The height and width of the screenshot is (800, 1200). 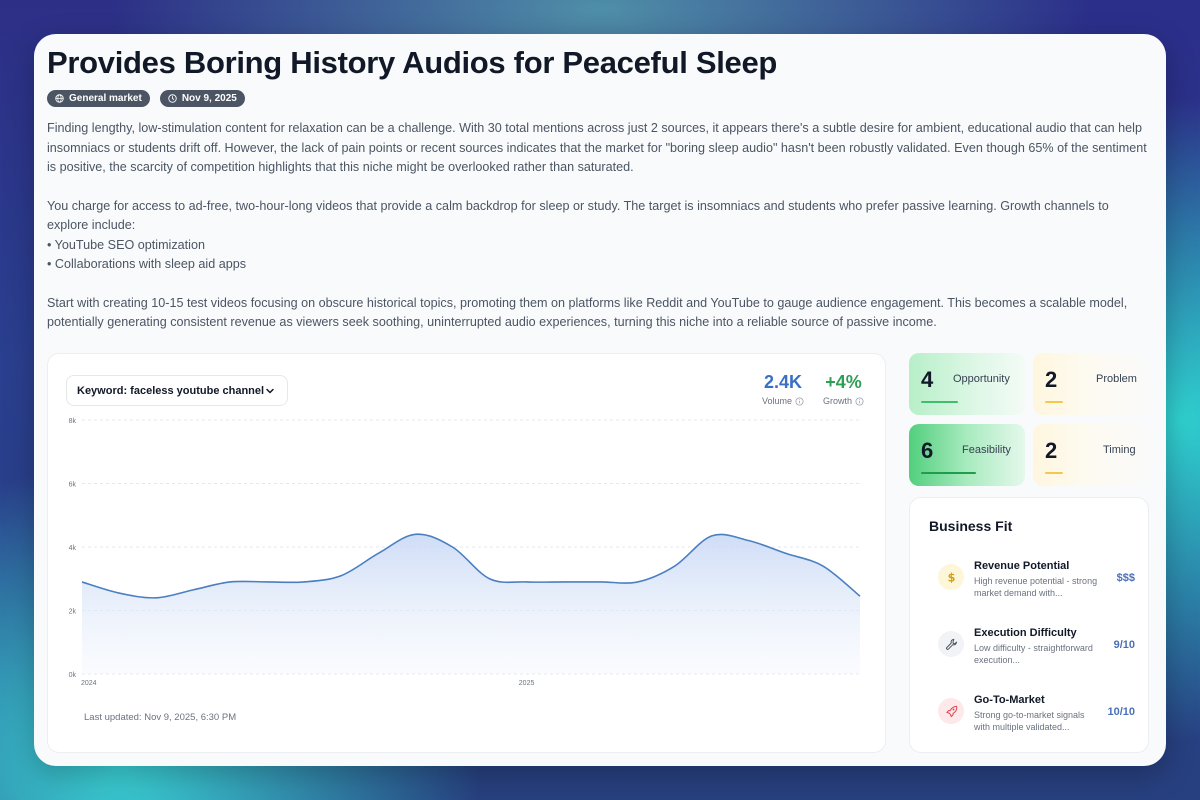 What do you see at coordinates (1025, 633) in the screenshot?
I see `fit-title: Execution Difficulty` at bounding box center [1025, 633].